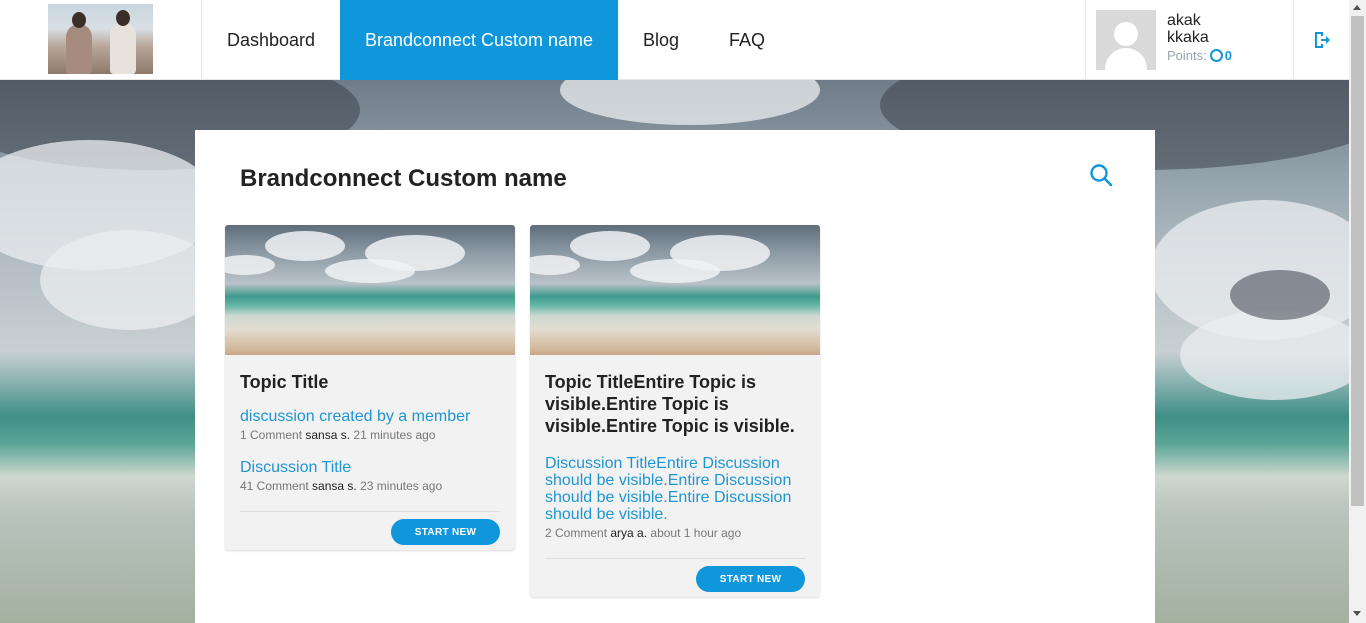  Describe the element at coordinates (1126, 40) in the screenshot. I see `default-avatar-icon` at that location.